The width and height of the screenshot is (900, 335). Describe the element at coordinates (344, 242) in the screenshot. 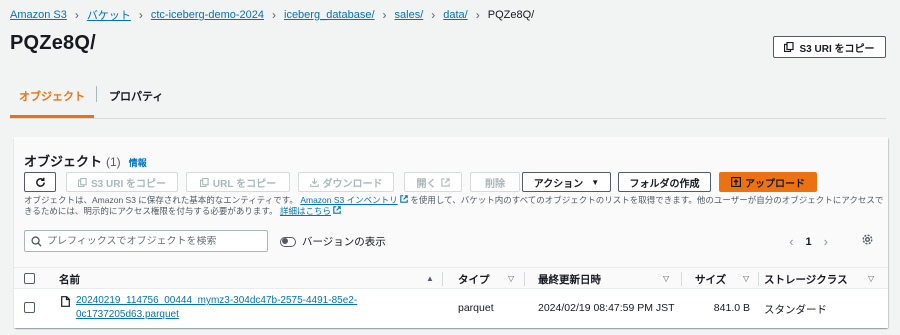

I see `show-versions-label: バージョンの表示` at that location.